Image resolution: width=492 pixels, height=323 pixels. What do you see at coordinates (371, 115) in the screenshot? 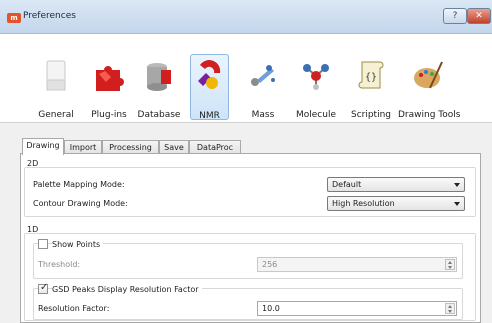
I see `category-label: Scripting` at bounding box center [371, 115].